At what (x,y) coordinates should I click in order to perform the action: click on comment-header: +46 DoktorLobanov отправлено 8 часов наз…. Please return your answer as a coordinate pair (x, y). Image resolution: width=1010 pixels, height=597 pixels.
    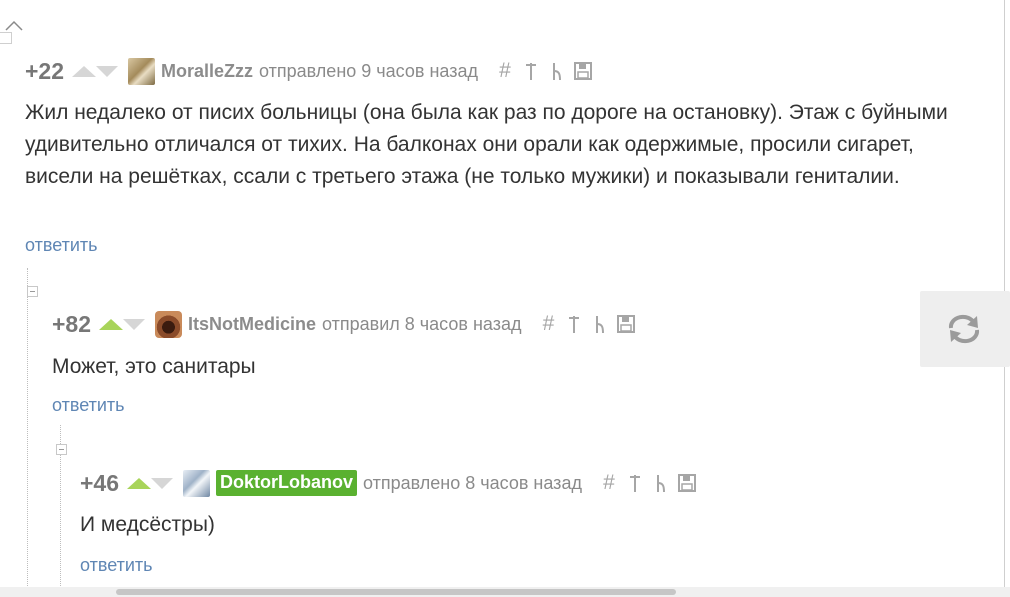
    Looking at the image, I should click on (390, 483).